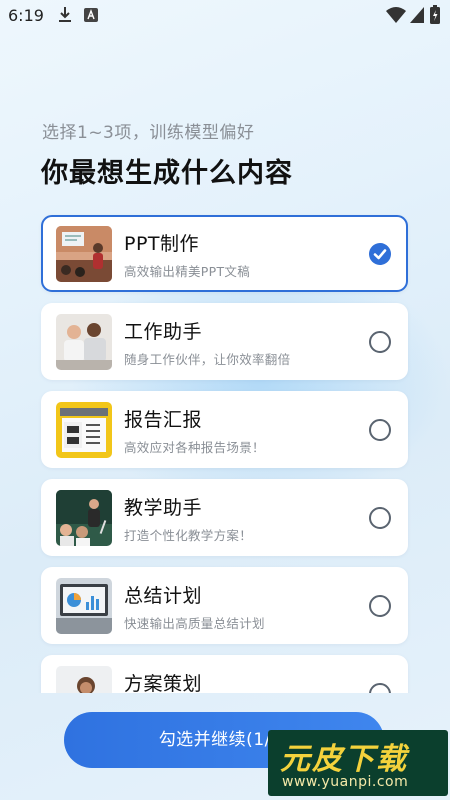 The height and width of the screenshot is (800, 450). I want to click on calendar-checklist-image, so click(84, 430).